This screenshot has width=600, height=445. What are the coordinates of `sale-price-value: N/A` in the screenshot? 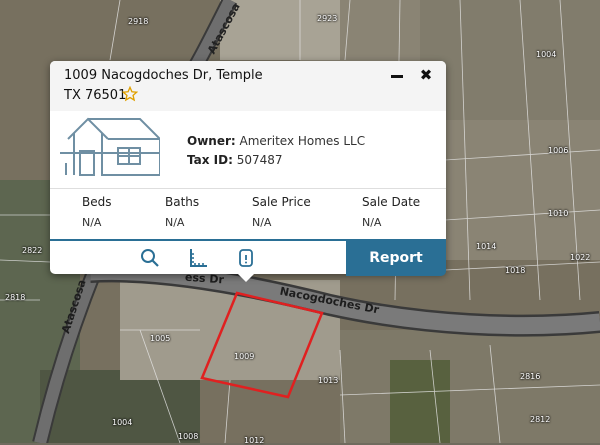 It's located at (262, 222).